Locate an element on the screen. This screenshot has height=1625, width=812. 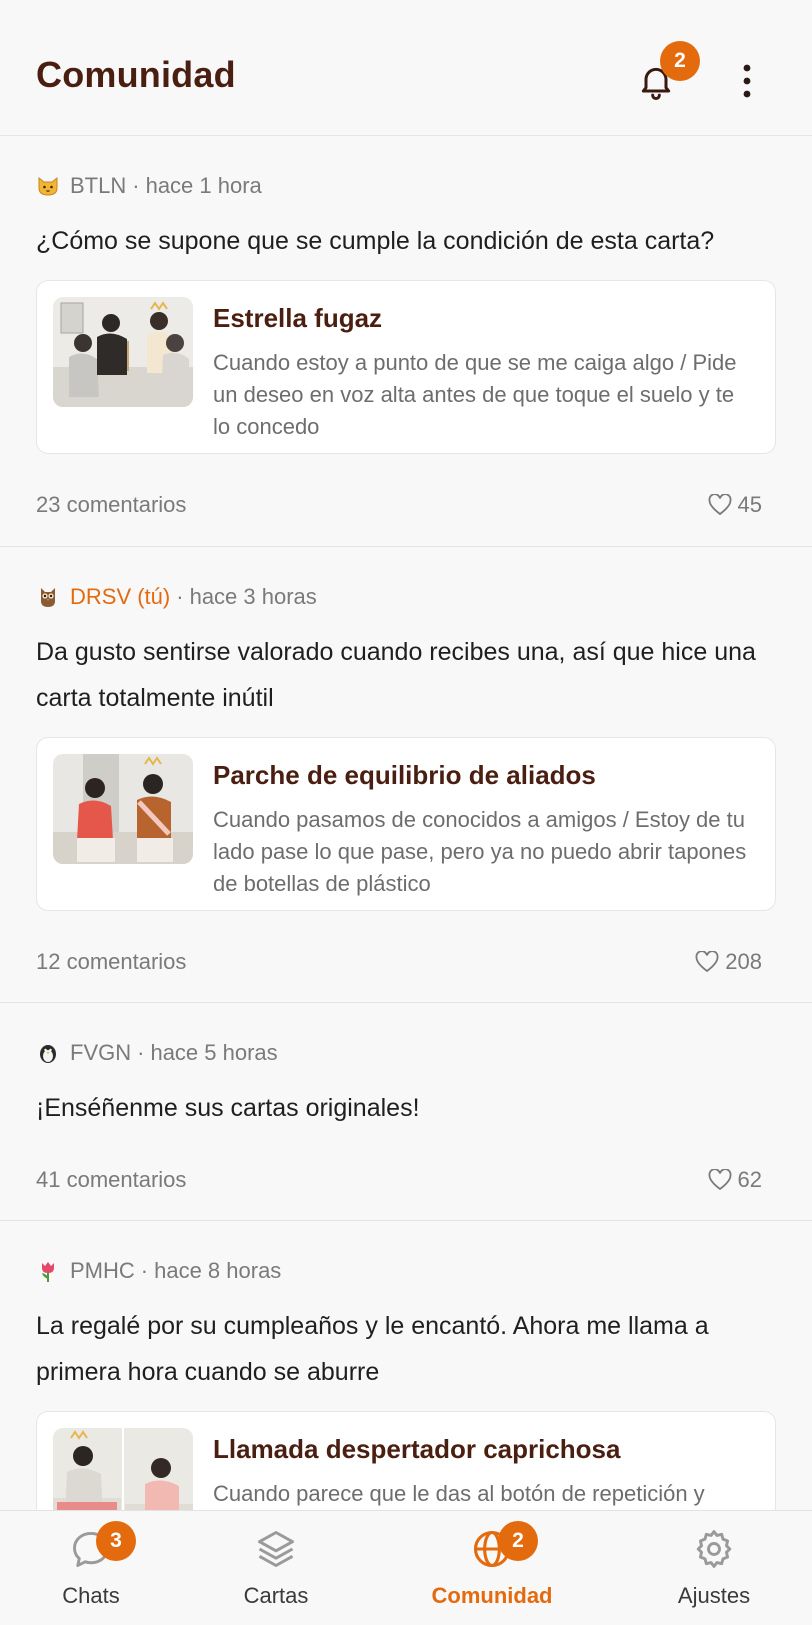
tab-settings: Ajustes is located at coordinates (714, 1568).